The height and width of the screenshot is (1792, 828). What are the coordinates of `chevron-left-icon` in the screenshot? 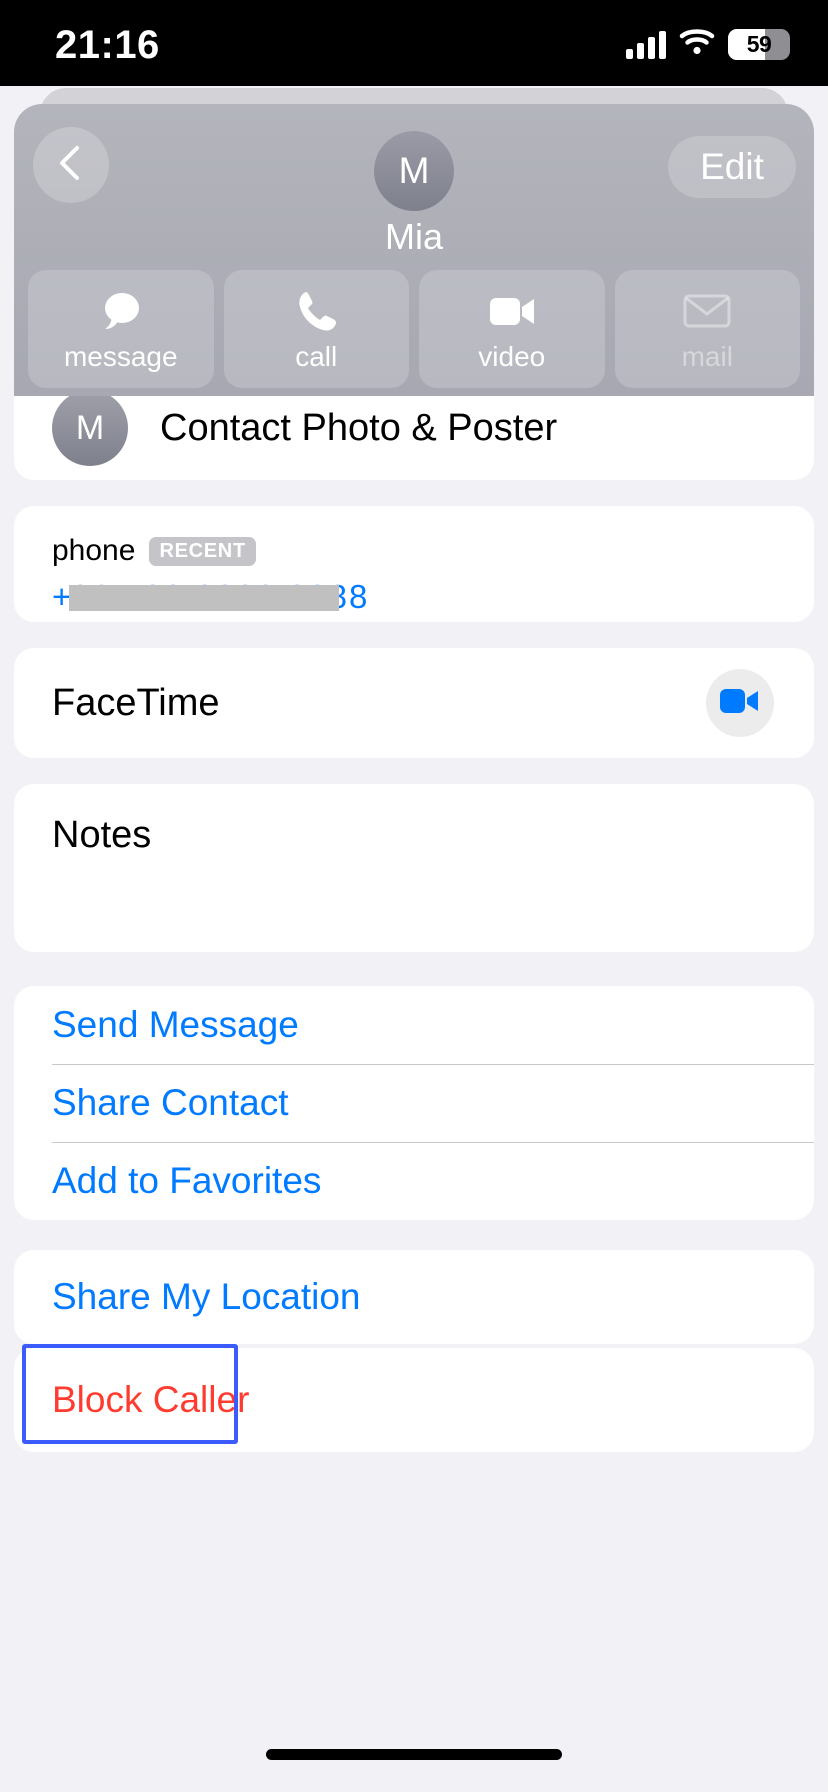 It's located at (71, 165).